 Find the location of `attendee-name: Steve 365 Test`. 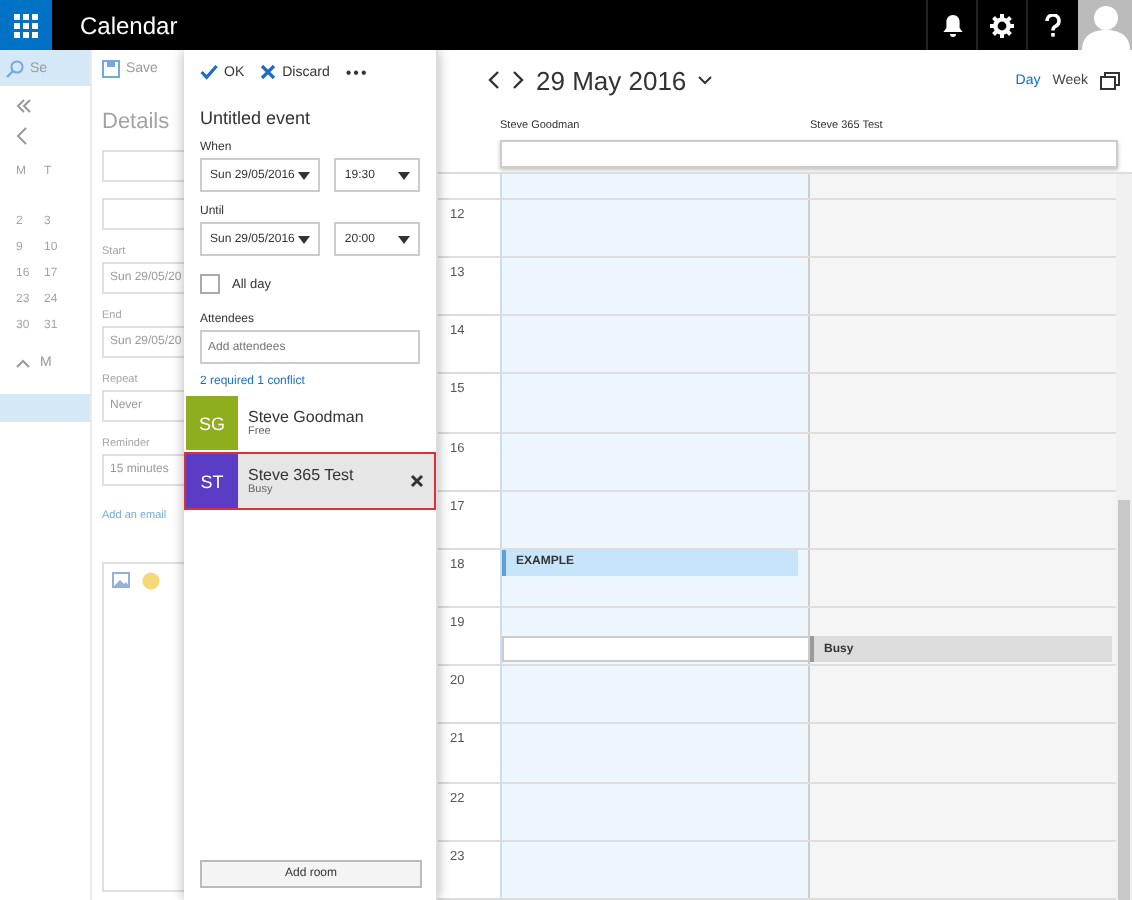

attendee-name: Steve 365 Test is located at coordinates (302, 475).